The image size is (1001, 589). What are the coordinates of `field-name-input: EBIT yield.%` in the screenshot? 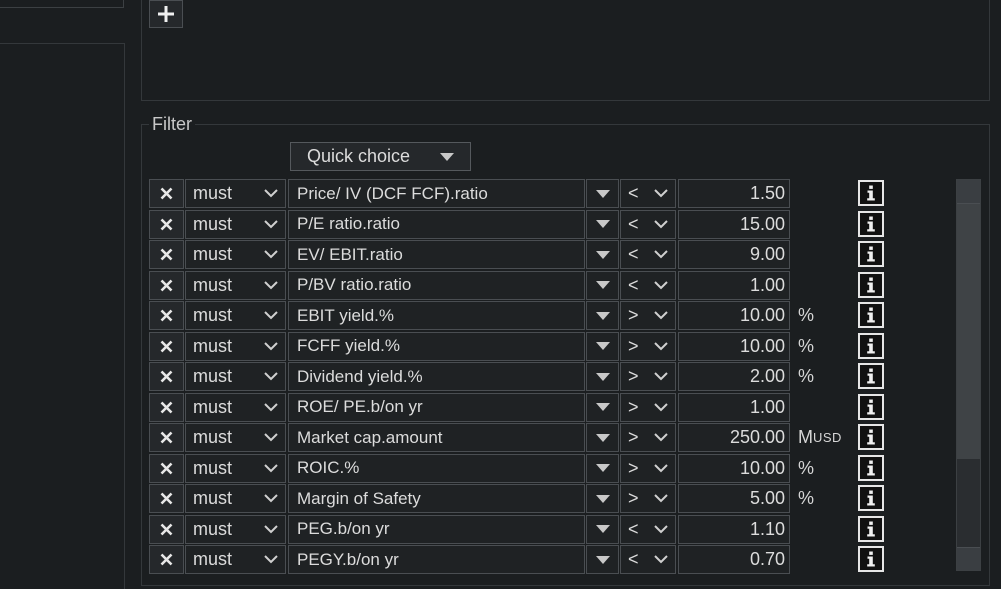 It's located at (436, 315).